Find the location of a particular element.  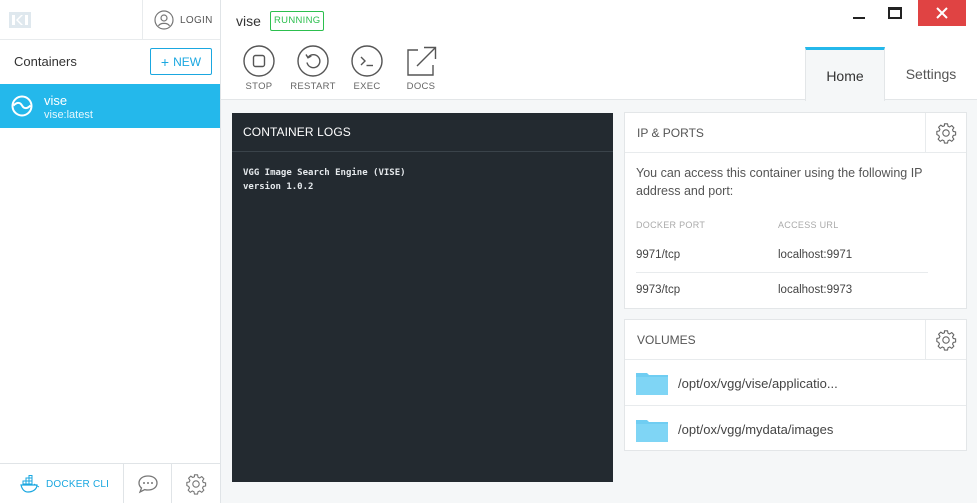

preferences-button is located at coordinates (196, 483).